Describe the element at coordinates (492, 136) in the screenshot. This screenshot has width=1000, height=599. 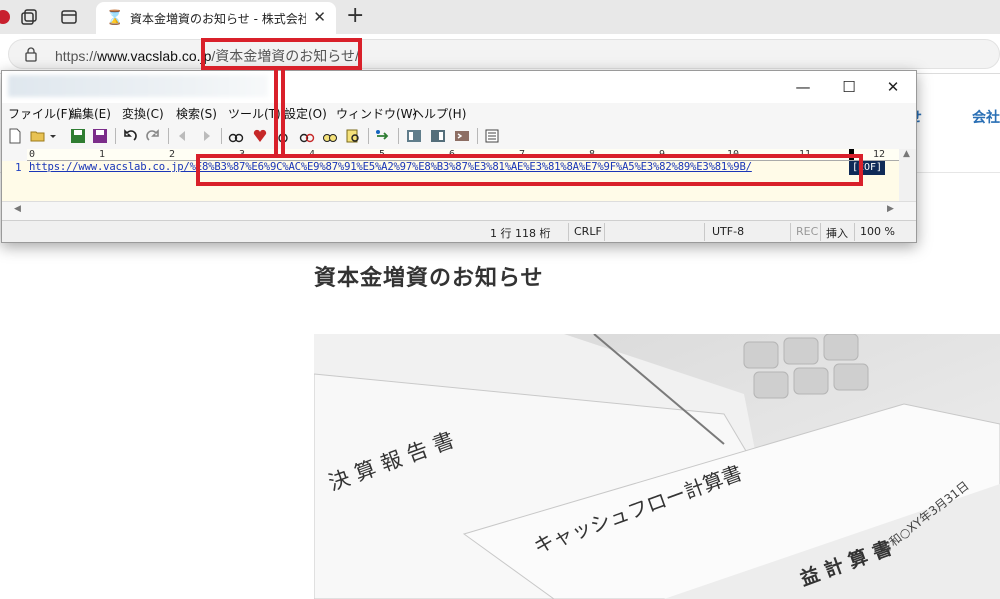
I see `outline-icon` at that location.